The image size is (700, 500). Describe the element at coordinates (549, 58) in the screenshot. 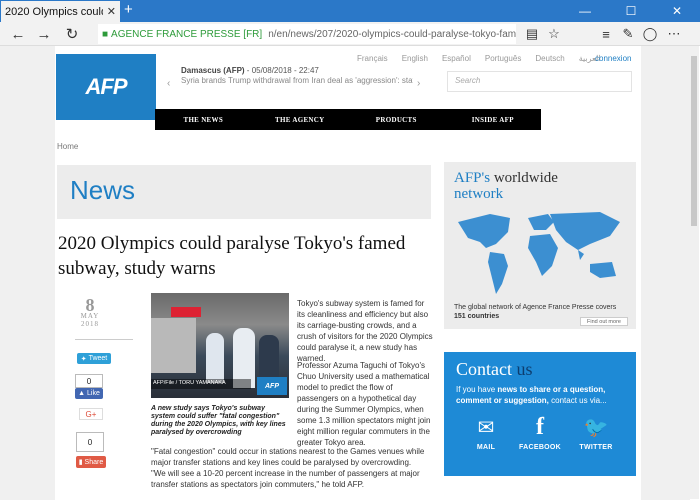

I see `lang-de: Deutsch` at that location.